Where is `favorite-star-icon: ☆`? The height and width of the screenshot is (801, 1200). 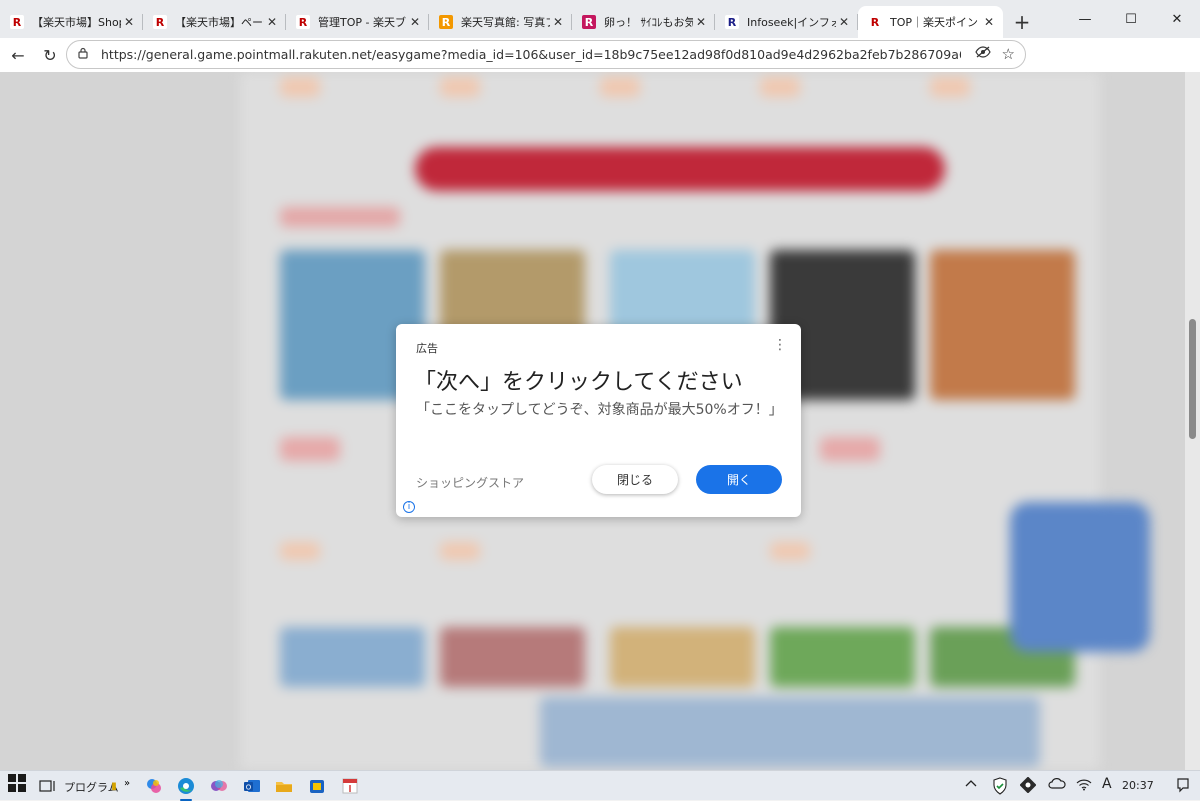 favorite-star-icon: ☆ is located at coordinates (1008, 54).